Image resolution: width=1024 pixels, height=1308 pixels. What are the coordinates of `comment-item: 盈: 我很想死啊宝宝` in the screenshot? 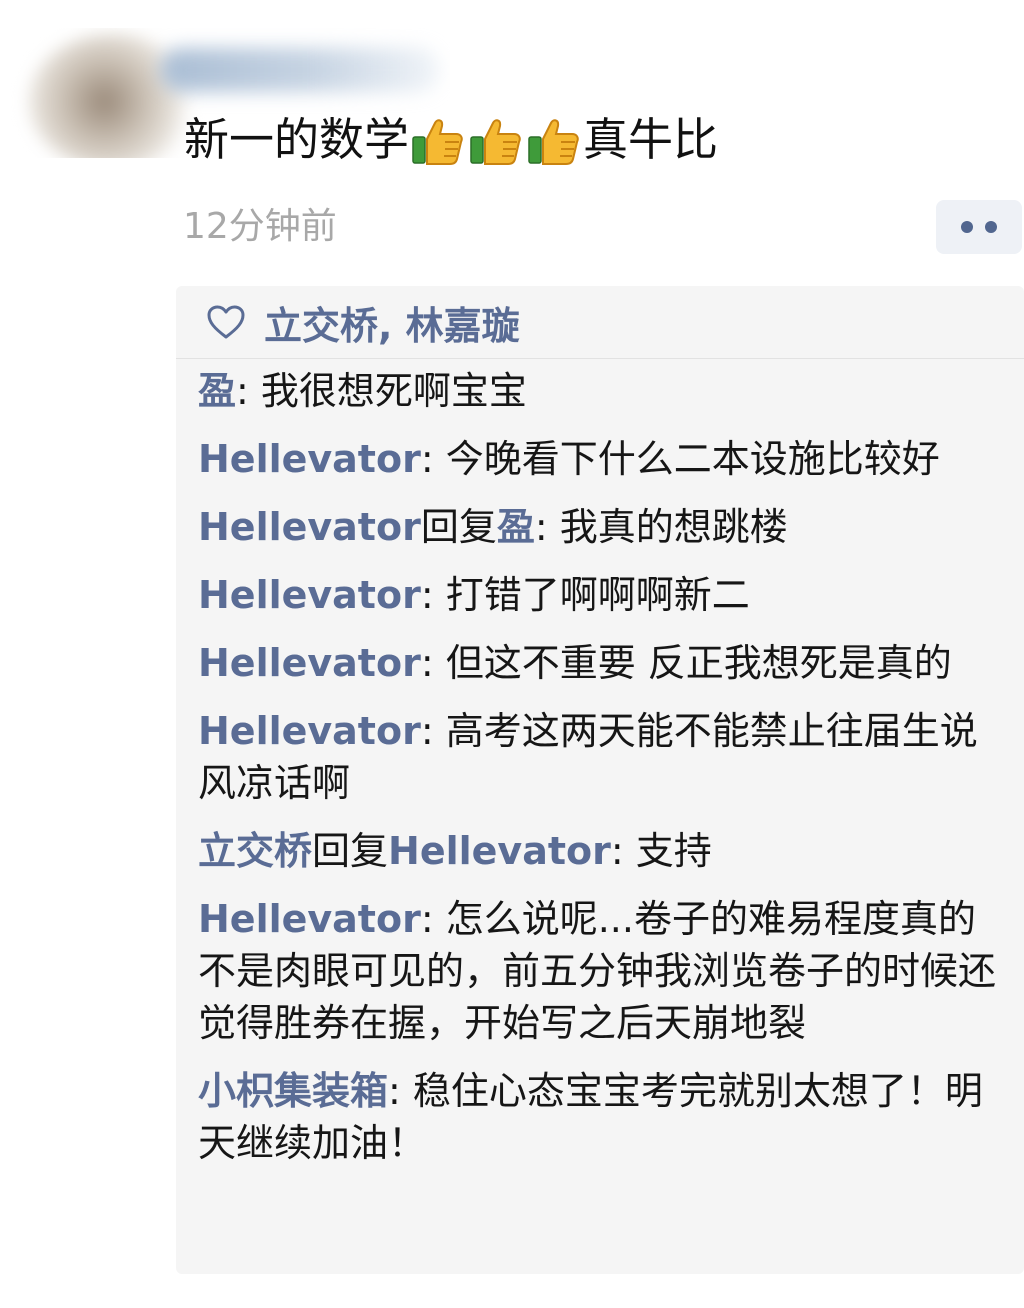 It's located at (601, 391).